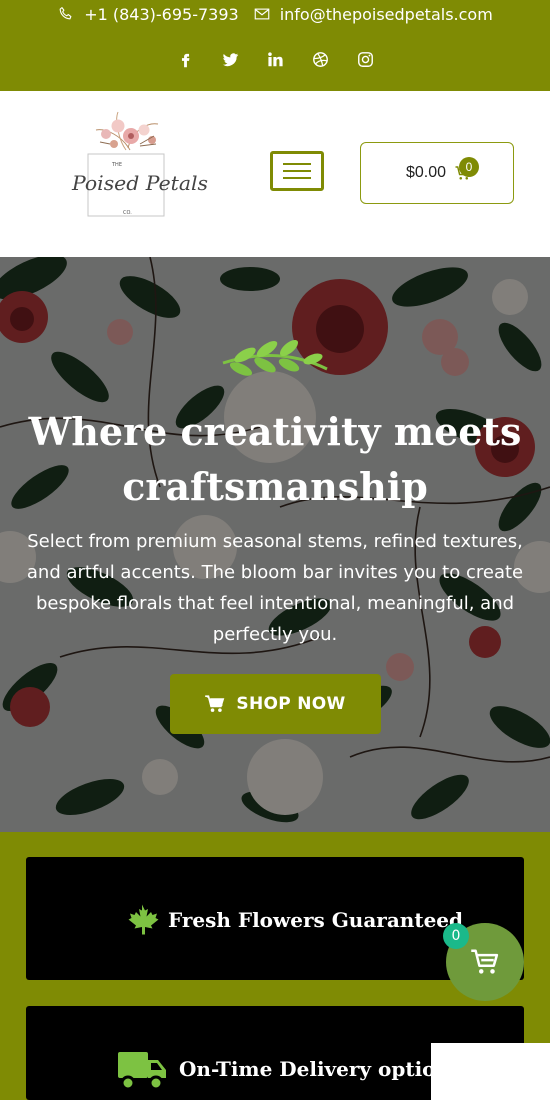  Describe the element at coordinates (143, 919) in the screenshot. I see `maple-leaf-icon` at that location.